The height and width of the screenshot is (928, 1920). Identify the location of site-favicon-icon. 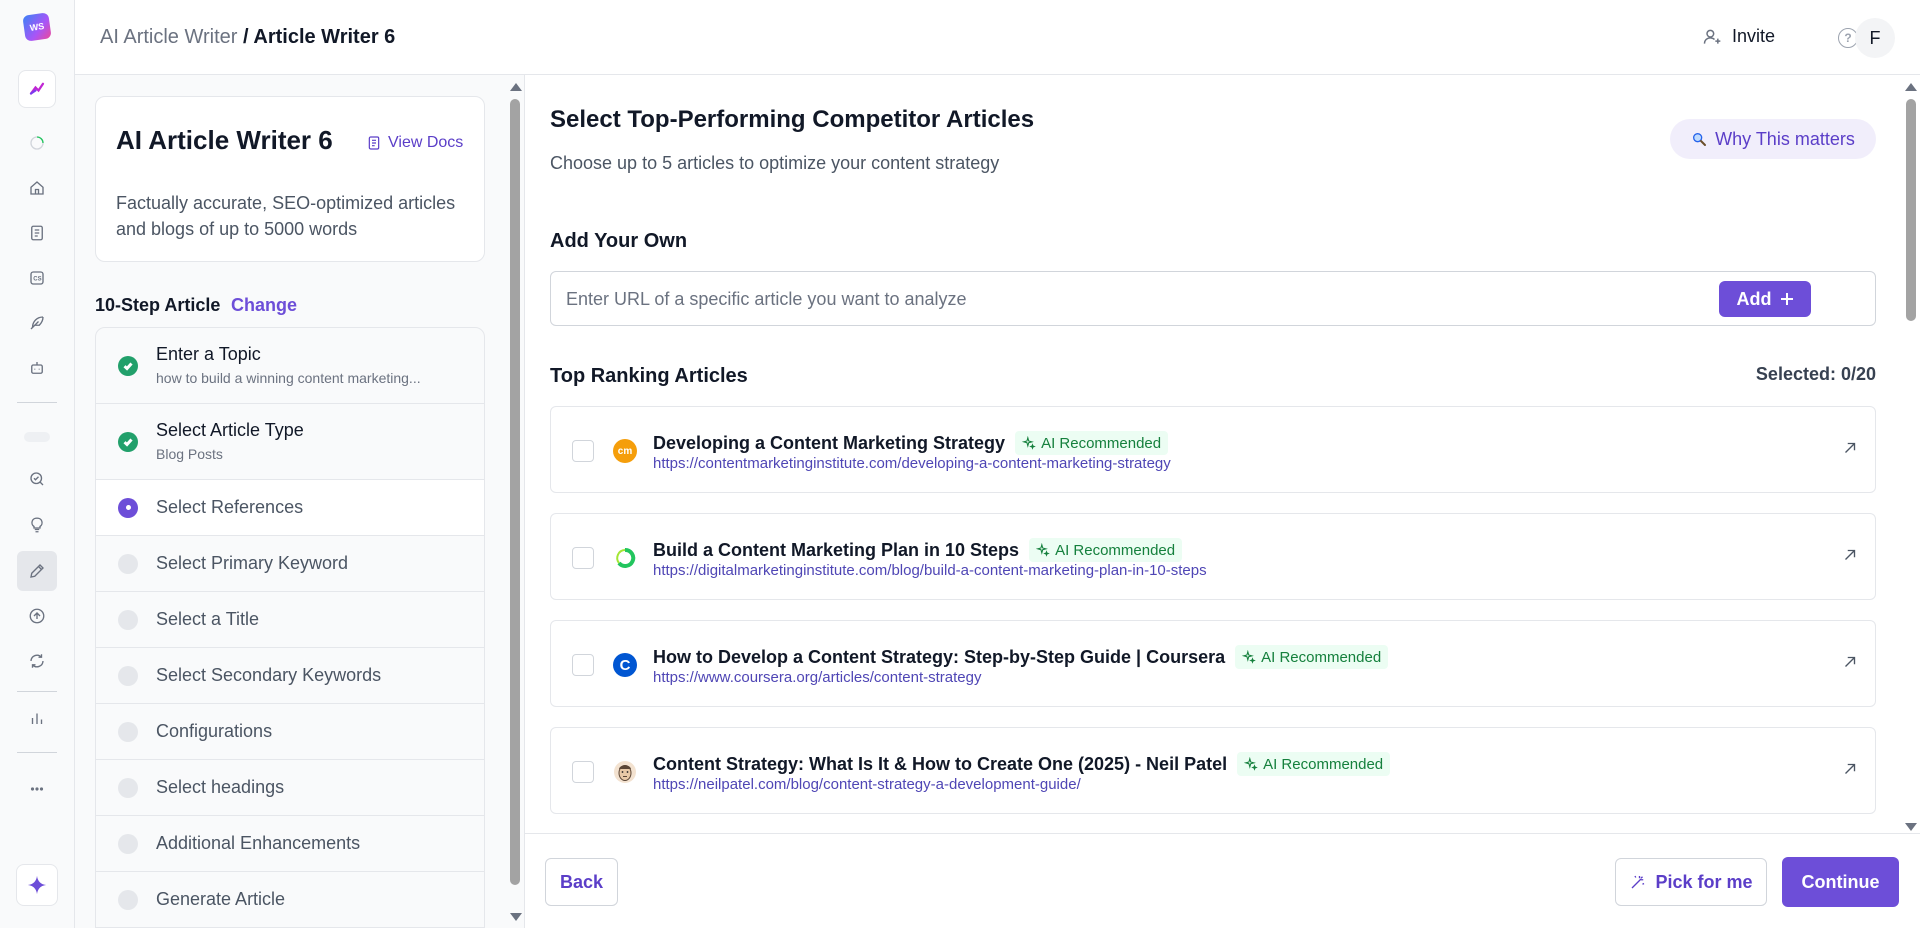
(625, 558).